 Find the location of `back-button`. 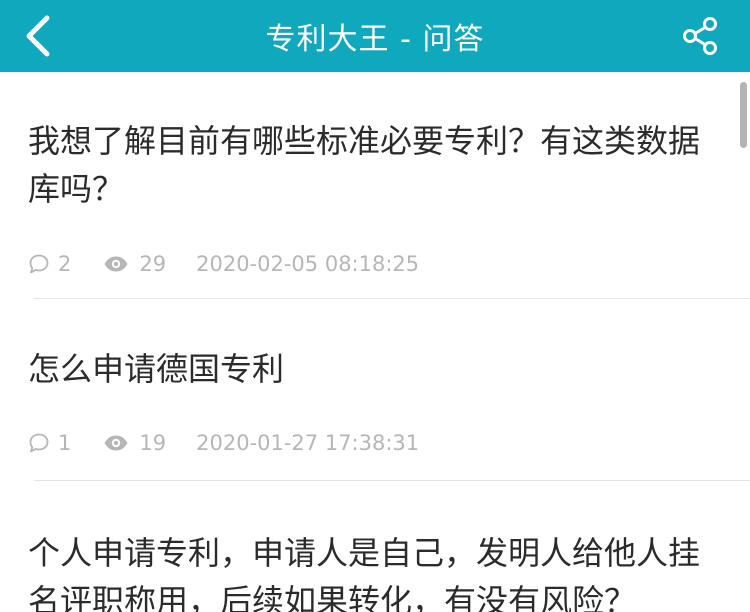

back-button is located at coordinates (38, 36).